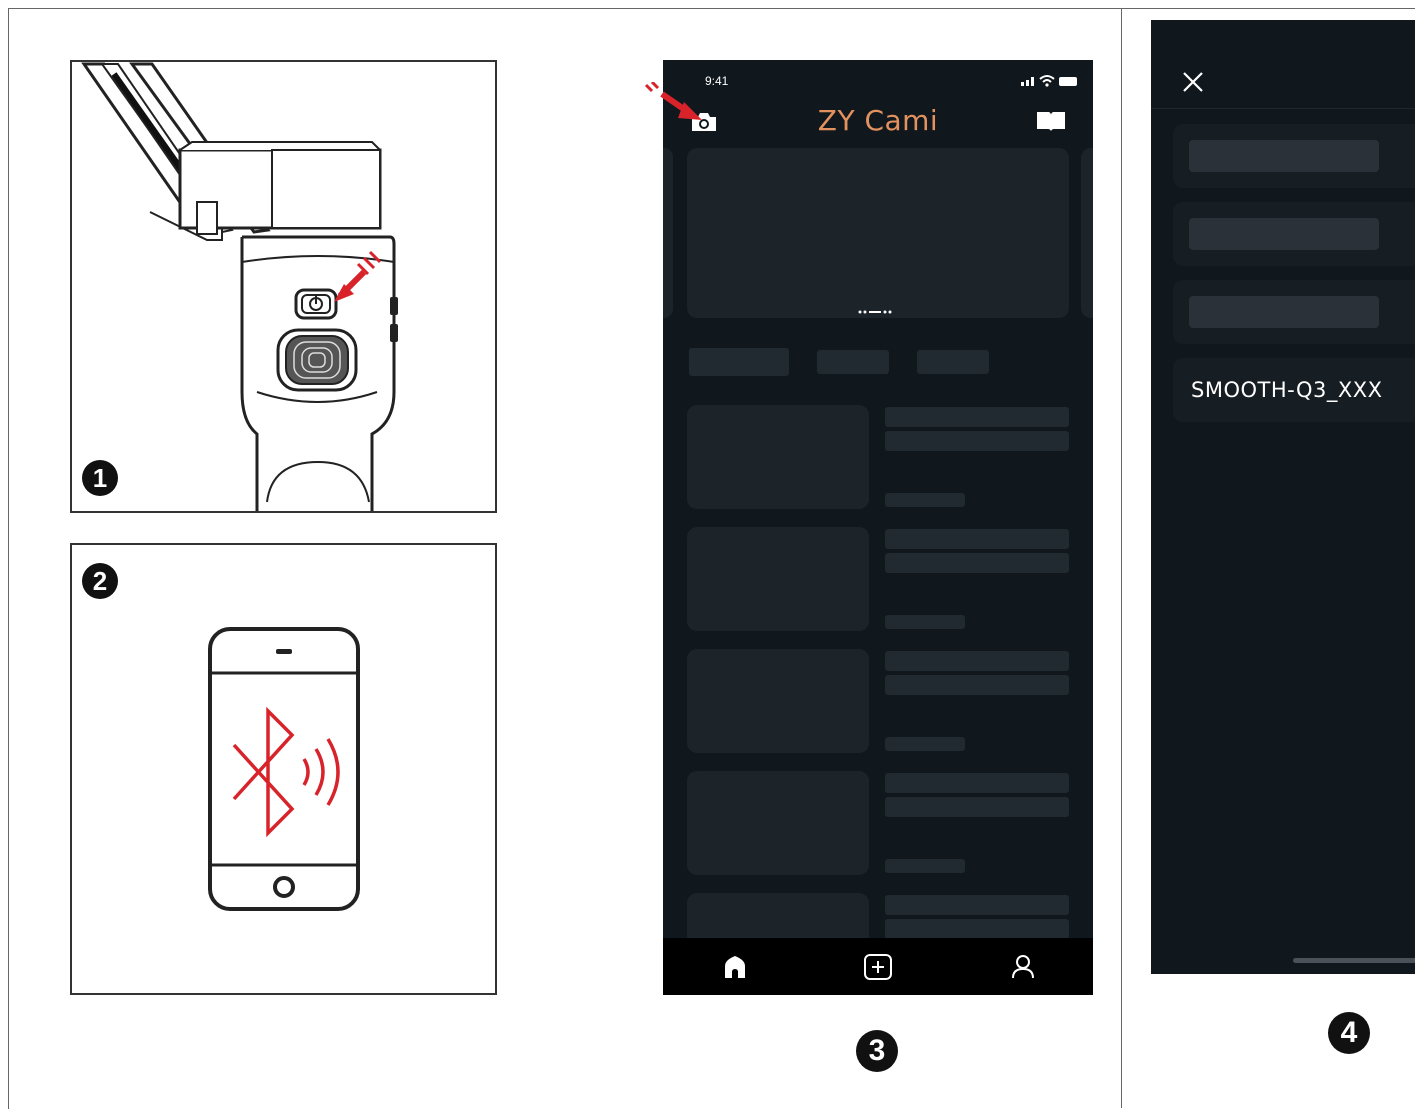 This screenshot has height=1109, width=1415. What do you see at coordinates (1049, 81) in the screenshot?
I see `status-icons` at bounding box center [1049, 81].